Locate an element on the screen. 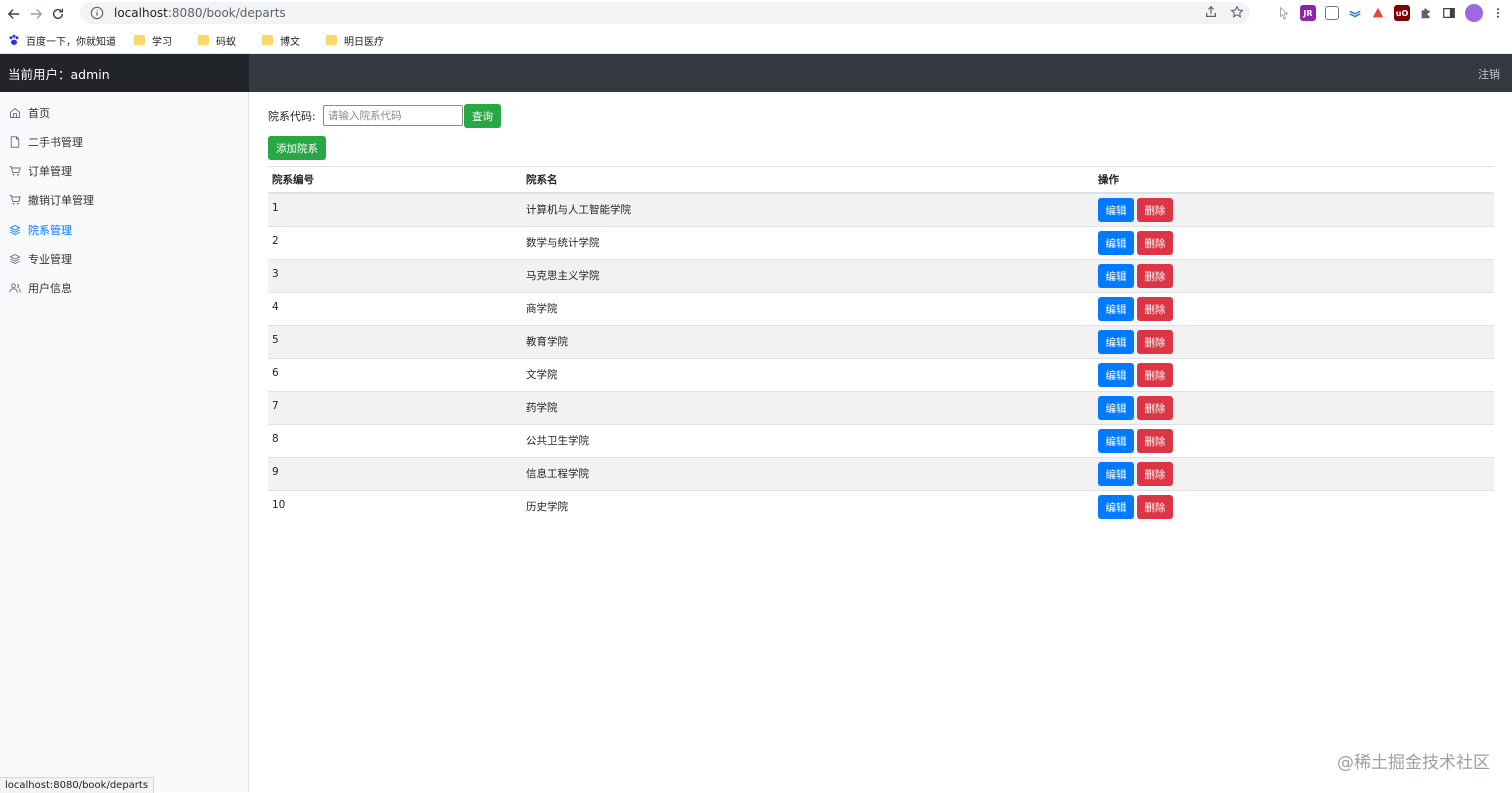 The width and height of the screenshot is (1512, 793). url-host: localhost is located at coordinates (141, 13).